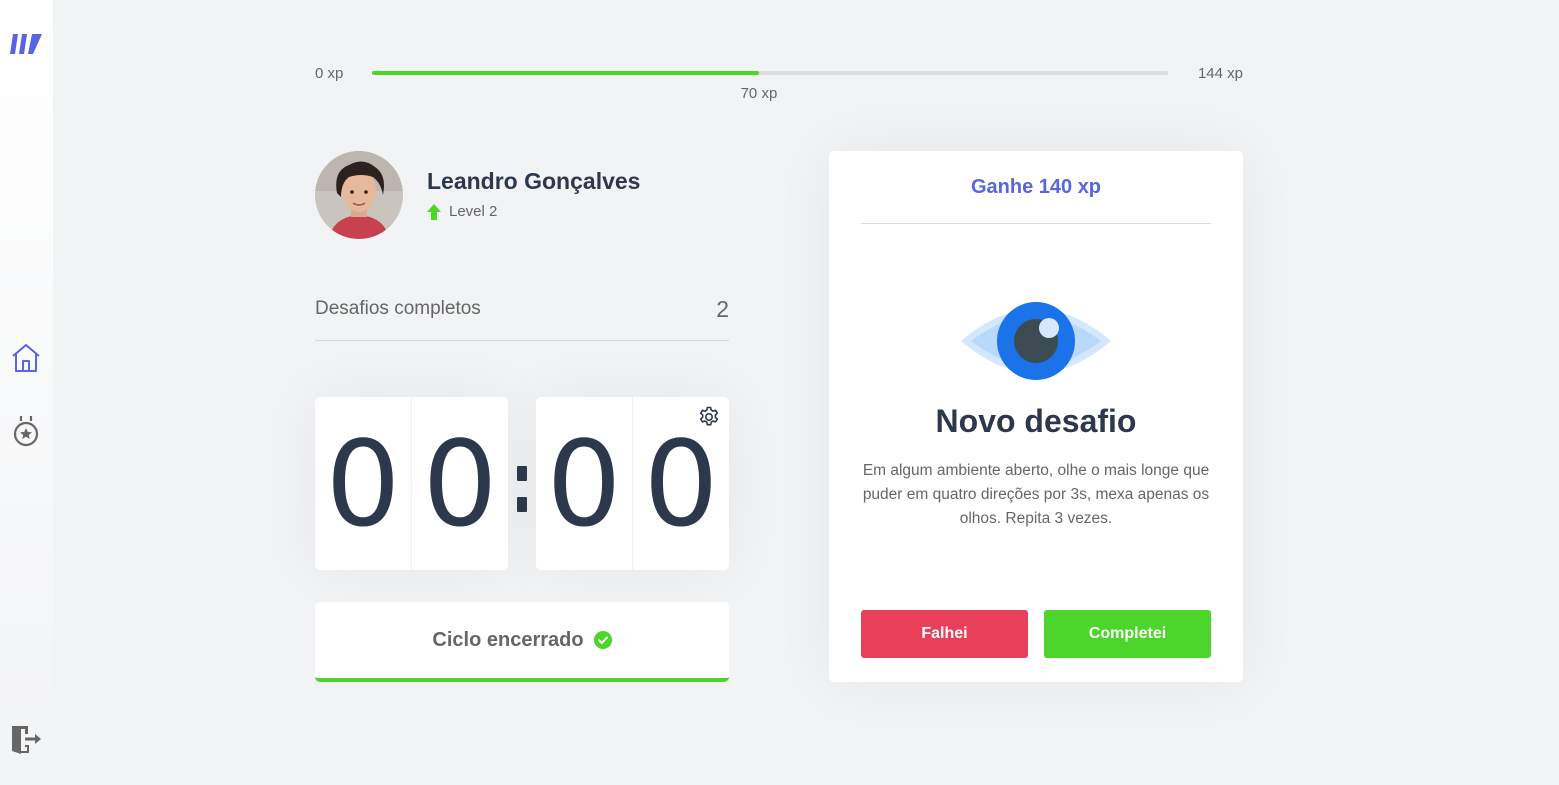 Image resolution: width=1559 pixels, height=785 pixels. I want to click on countdown-minutes: 0 0, so click(411, 483).